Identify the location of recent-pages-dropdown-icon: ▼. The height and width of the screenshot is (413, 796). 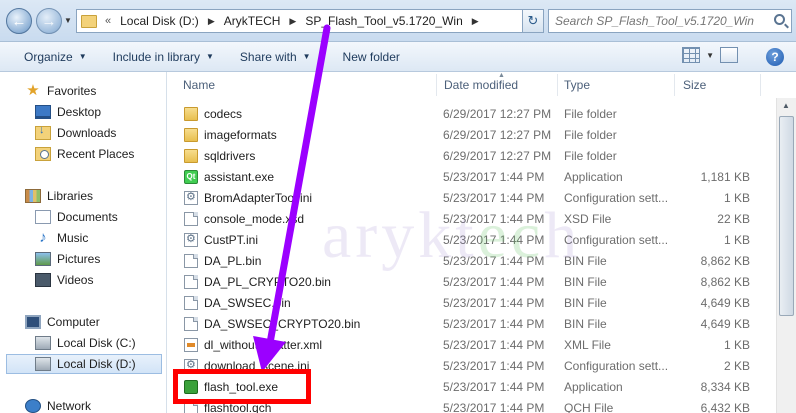
(68, 20).